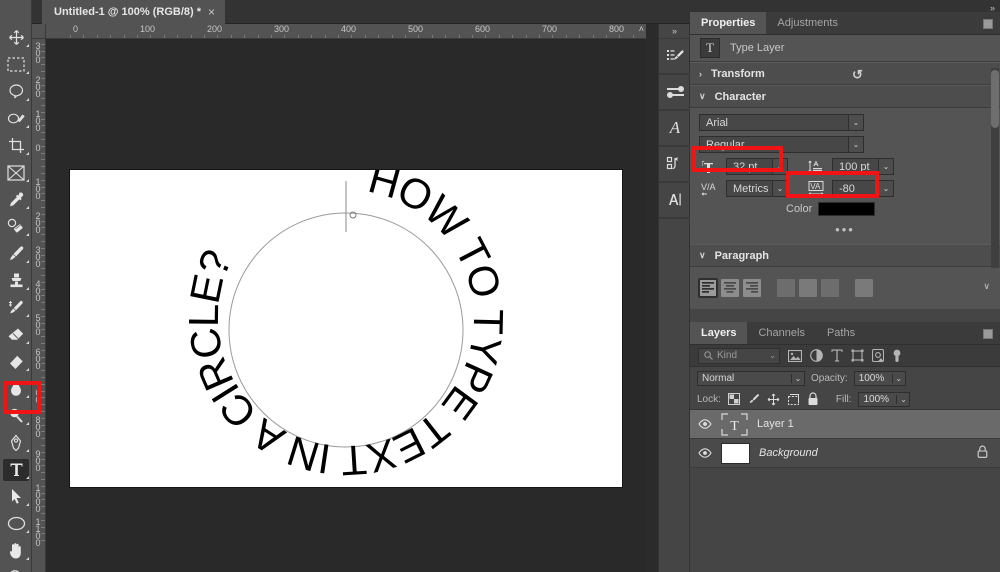  What do you see at coordinates (813, 399) in the screenshot?
I see `lock-all-icon` at bounding box center [813, 399].